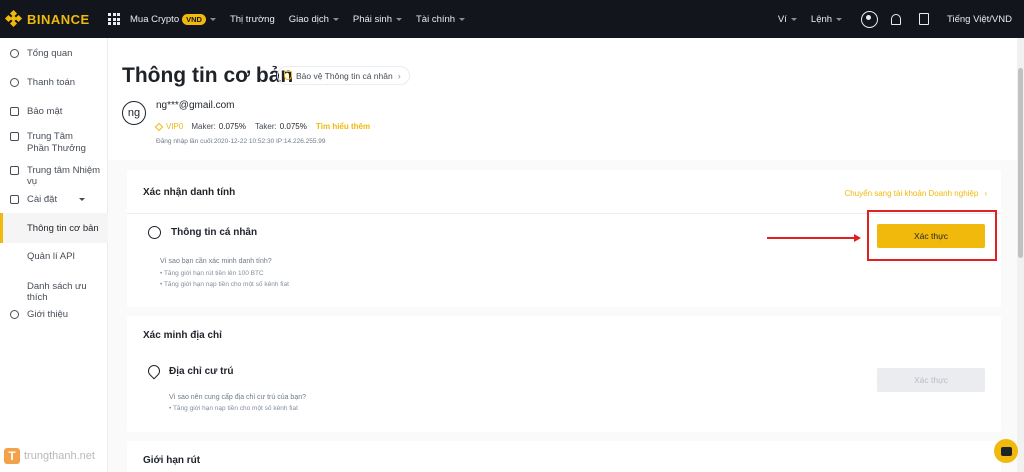 Image resolution: width=1024 pixels, height=472 pixels. I want to click on nav-markets: Thị trường, so click(252, 19).